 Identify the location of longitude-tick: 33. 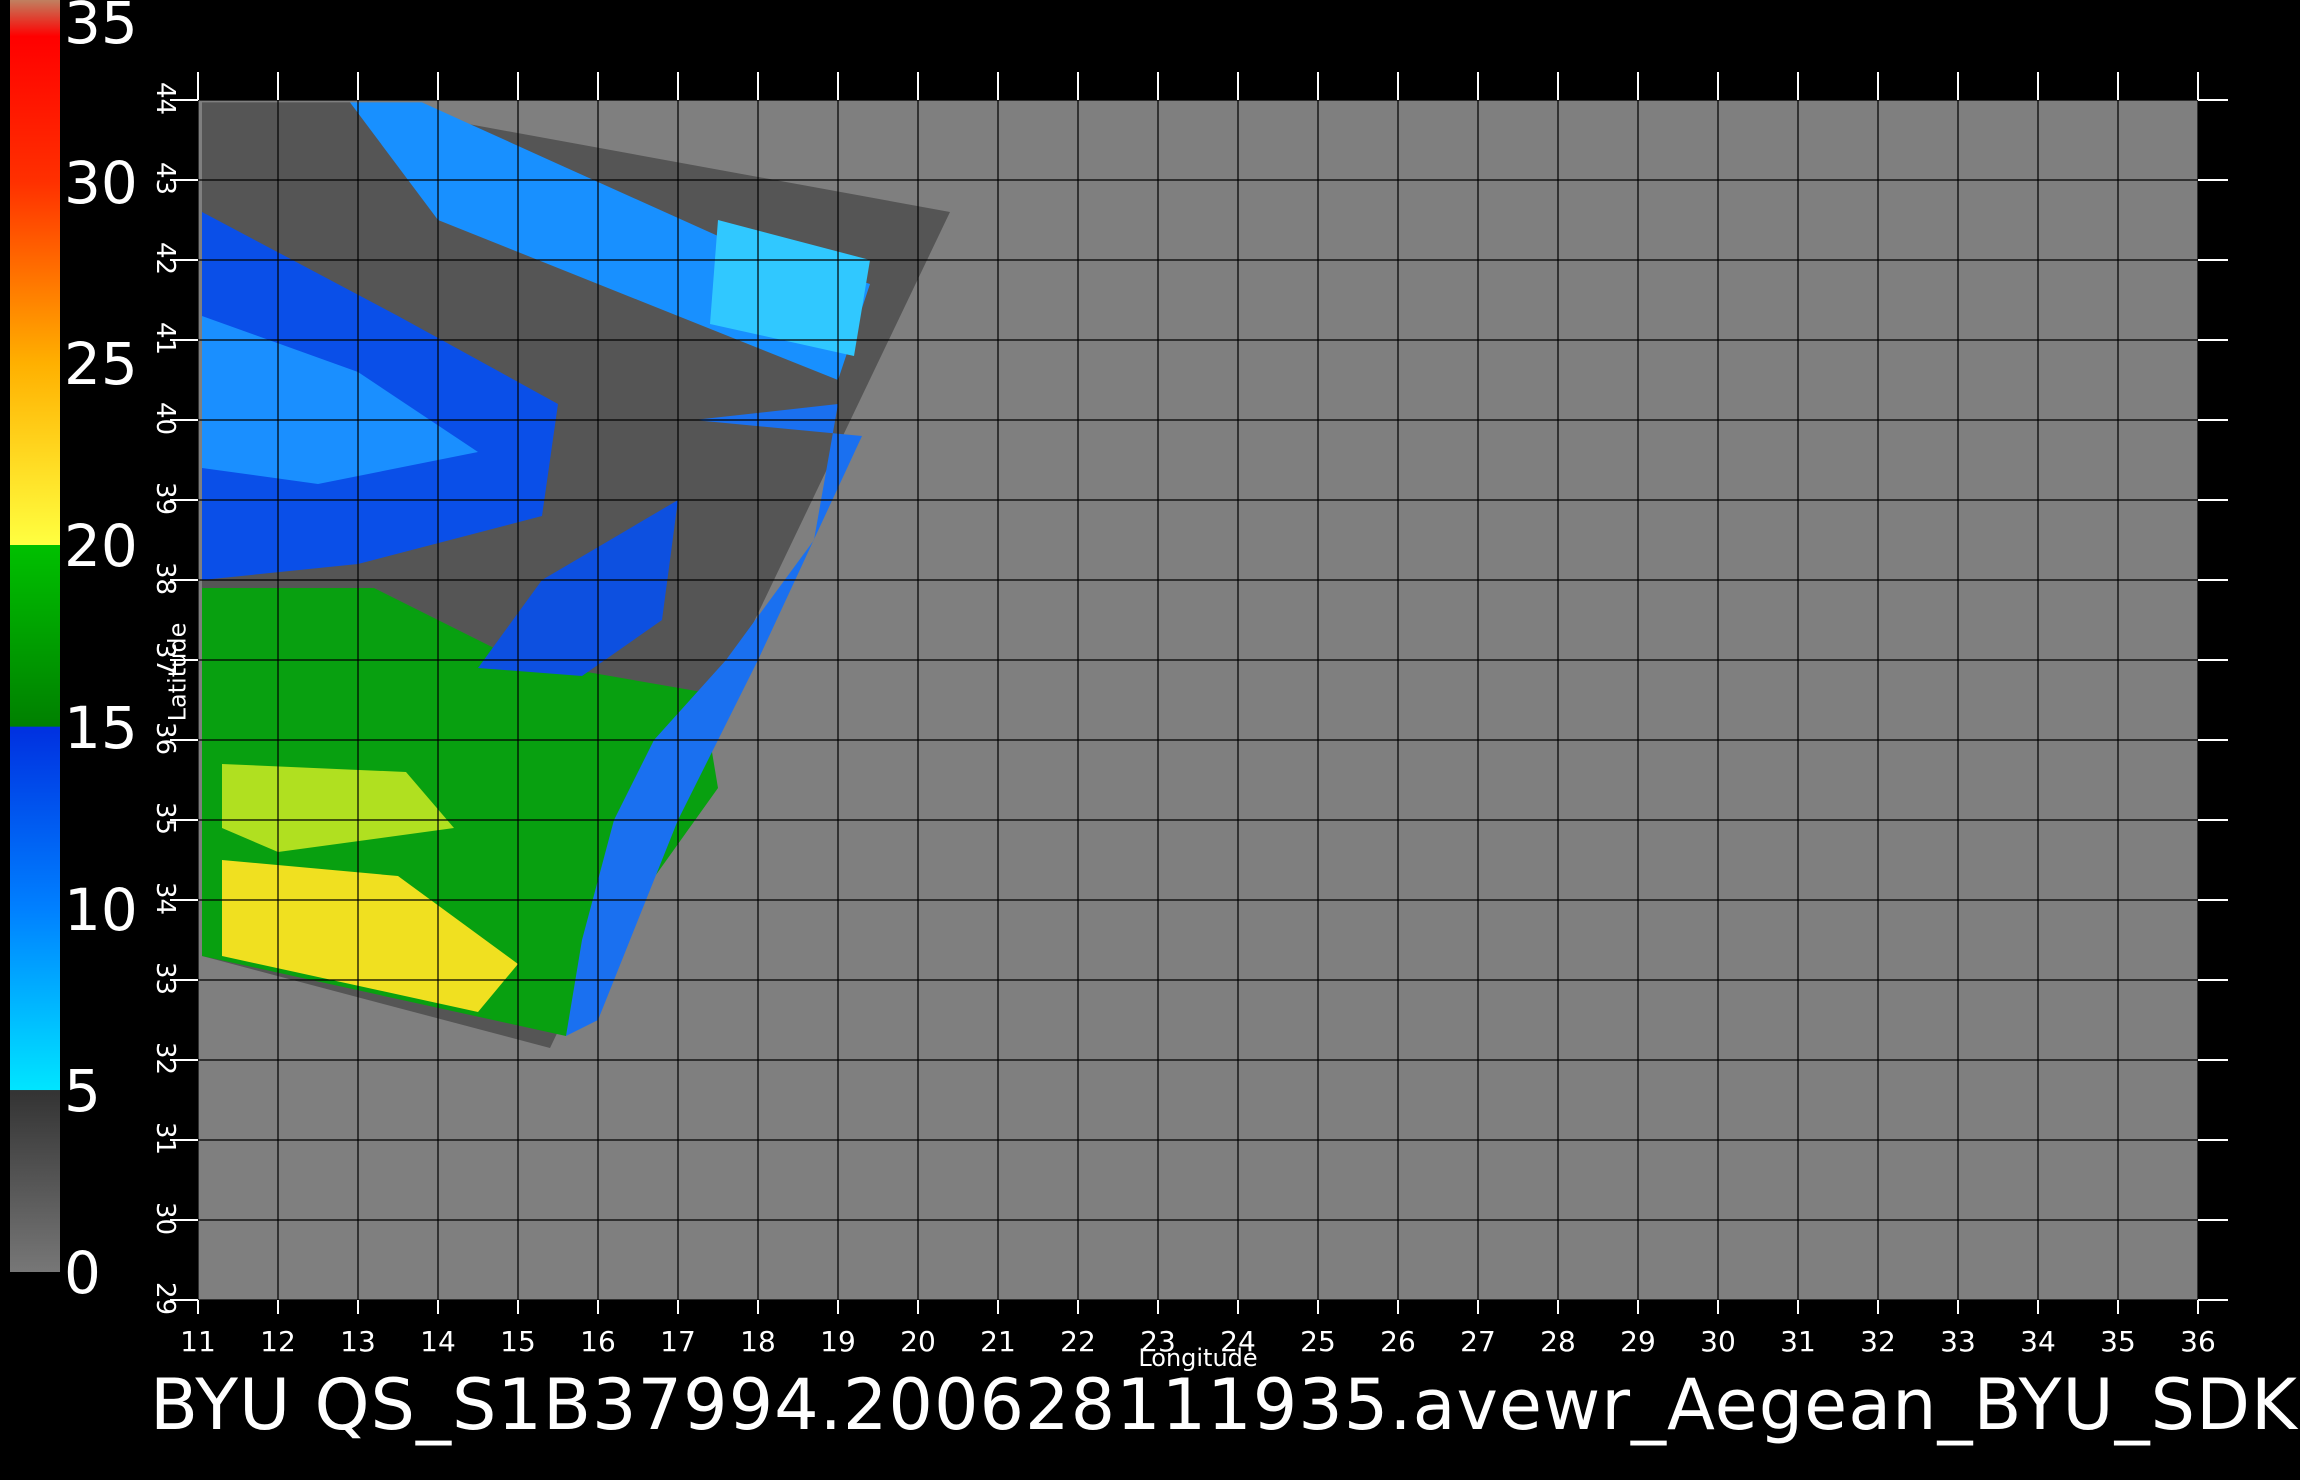
(1958, 1341).